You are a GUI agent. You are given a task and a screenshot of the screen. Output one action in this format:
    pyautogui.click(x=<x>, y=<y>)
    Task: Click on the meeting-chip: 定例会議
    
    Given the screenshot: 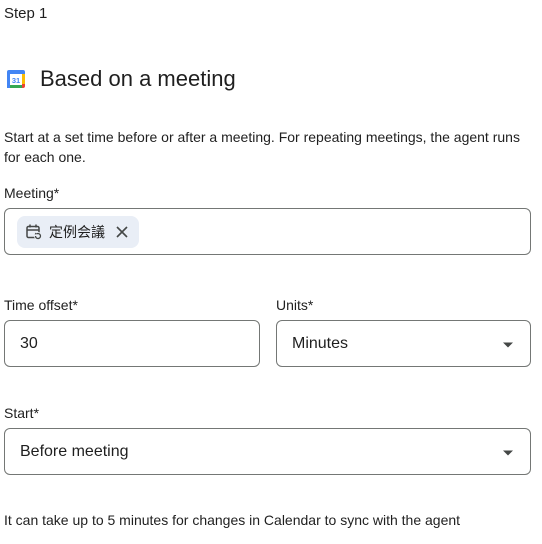 What is the action you would take?
    pyautogui.click(x=78, y=232)
    